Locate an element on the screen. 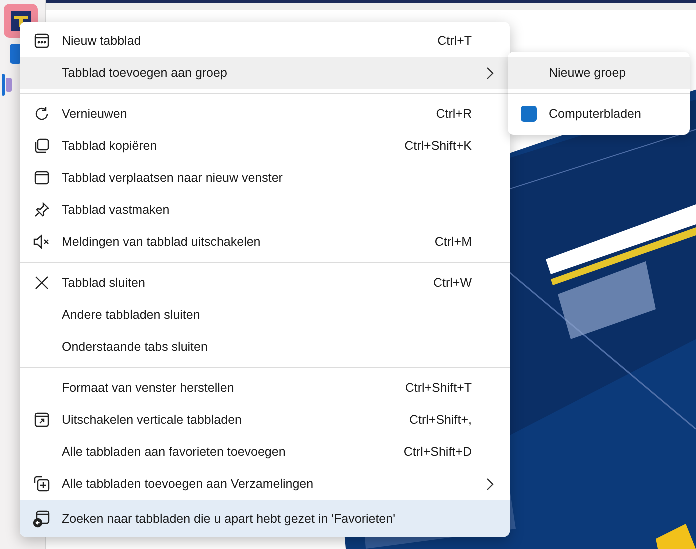  menu-item-label: Alle tabbladen aan favorieten toevoegen is located at coordinates (174, 452).